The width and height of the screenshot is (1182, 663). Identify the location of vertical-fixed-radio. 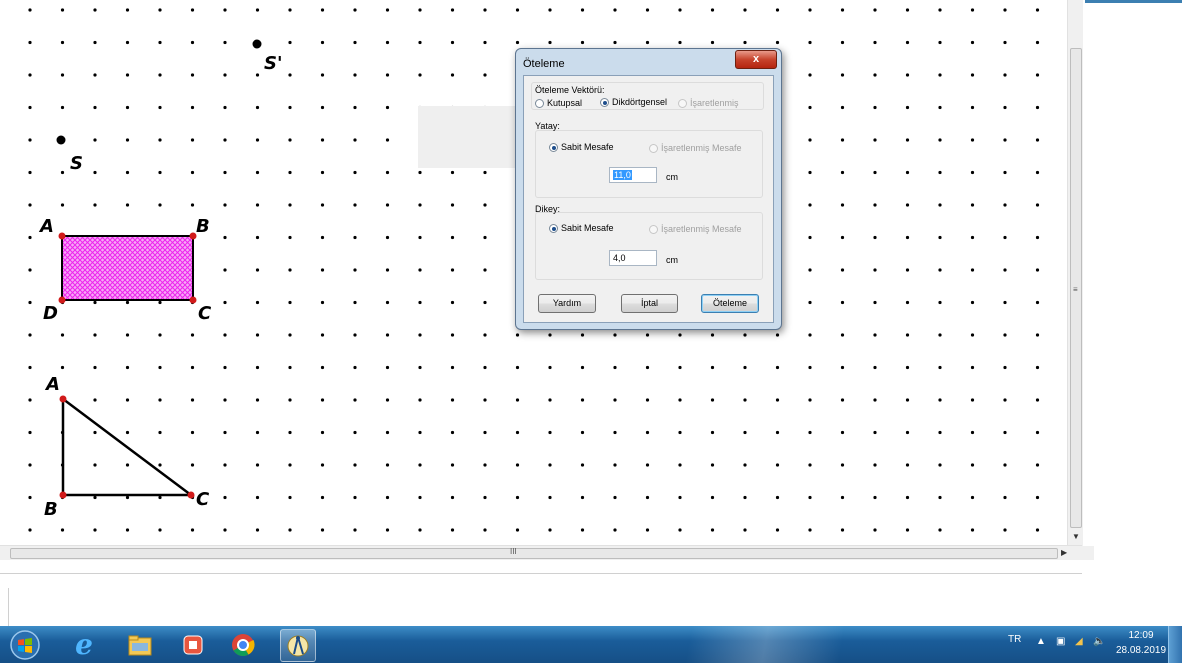
(553, 228).